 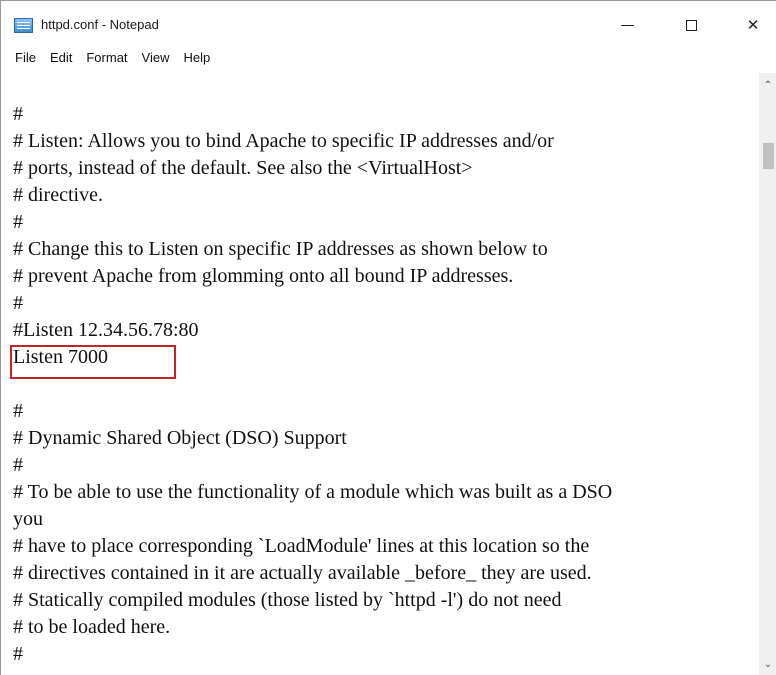 I want to click on scrollbar-thumb, so click(x=768, y=156).